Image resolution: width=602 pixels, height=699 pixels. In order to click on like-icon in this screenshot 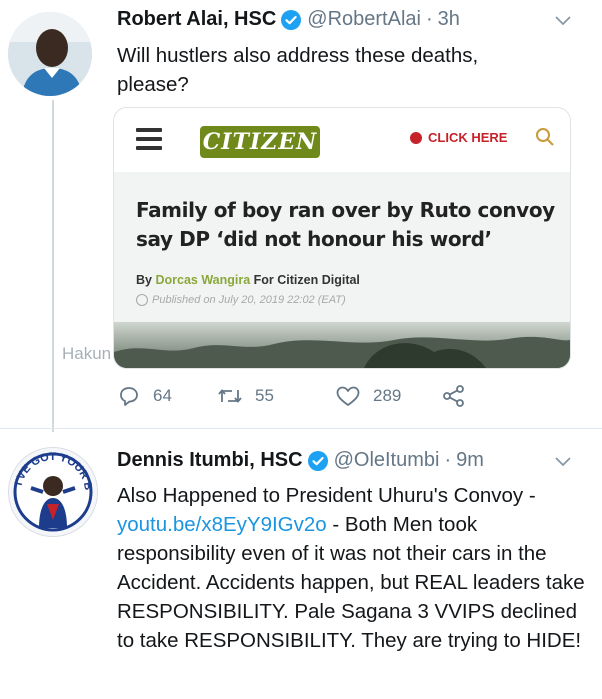, I will do `click(348, 396)`.